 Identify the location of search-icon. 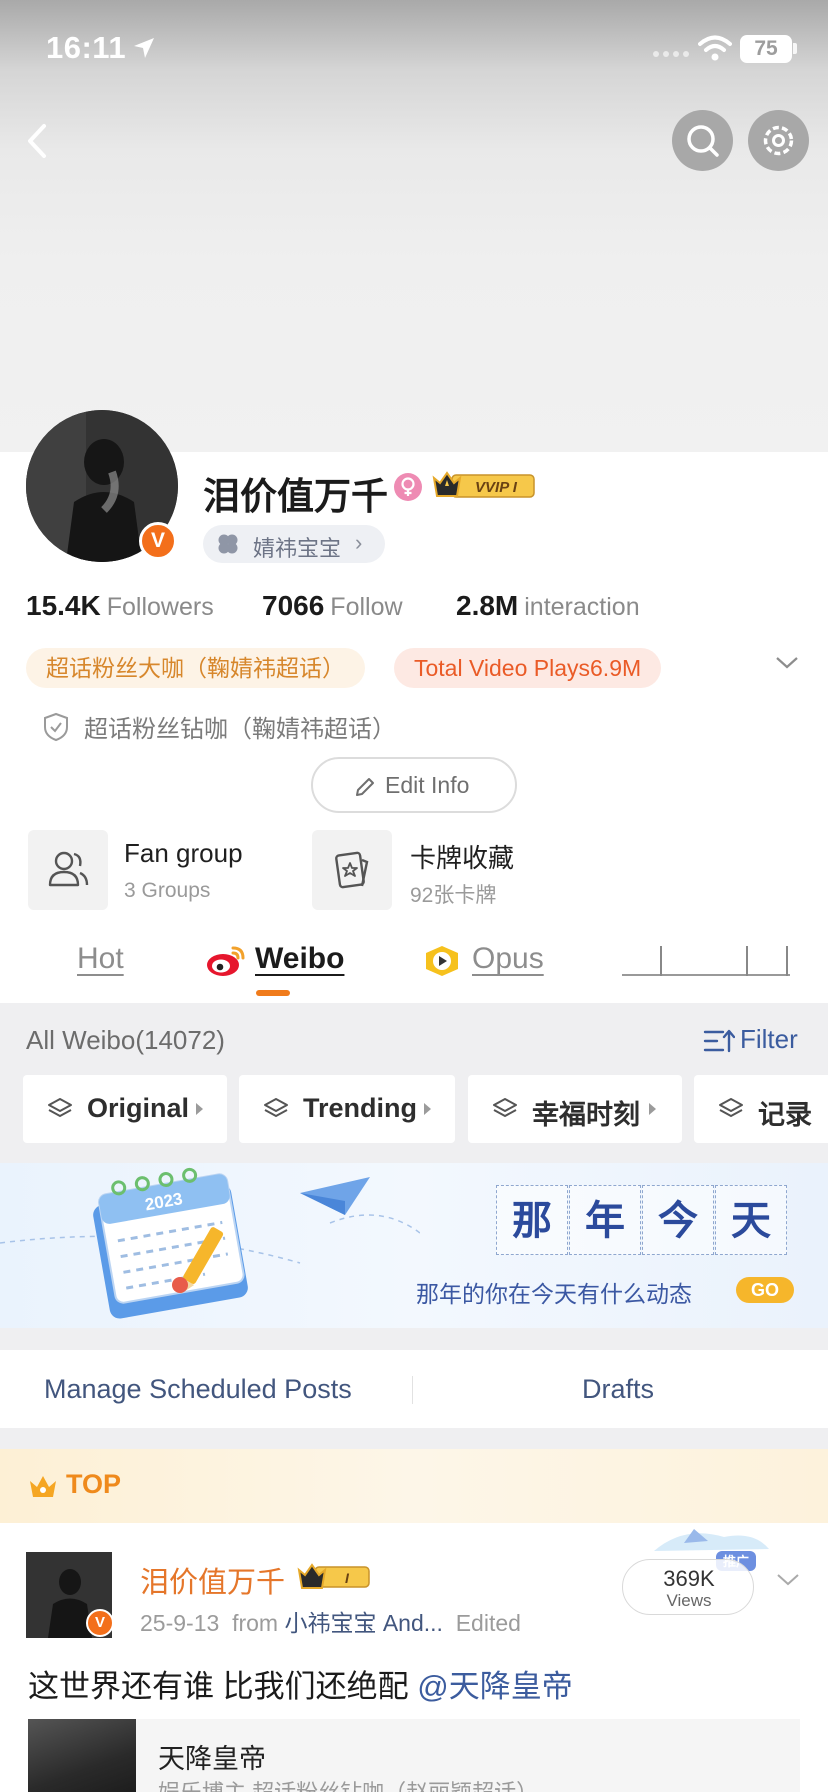
(703, 141).